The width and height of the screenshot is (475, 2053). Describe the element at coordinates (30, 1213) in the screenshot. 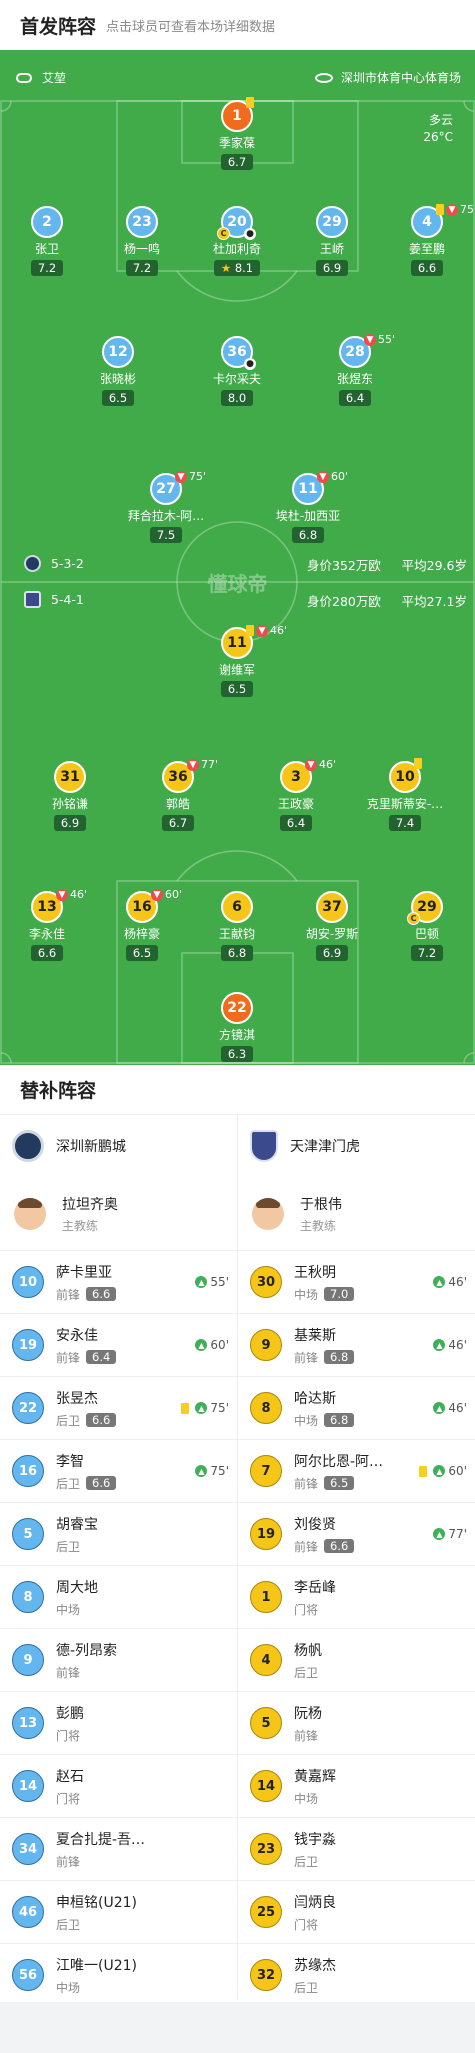

I see `home-coach-avatar` at that location.